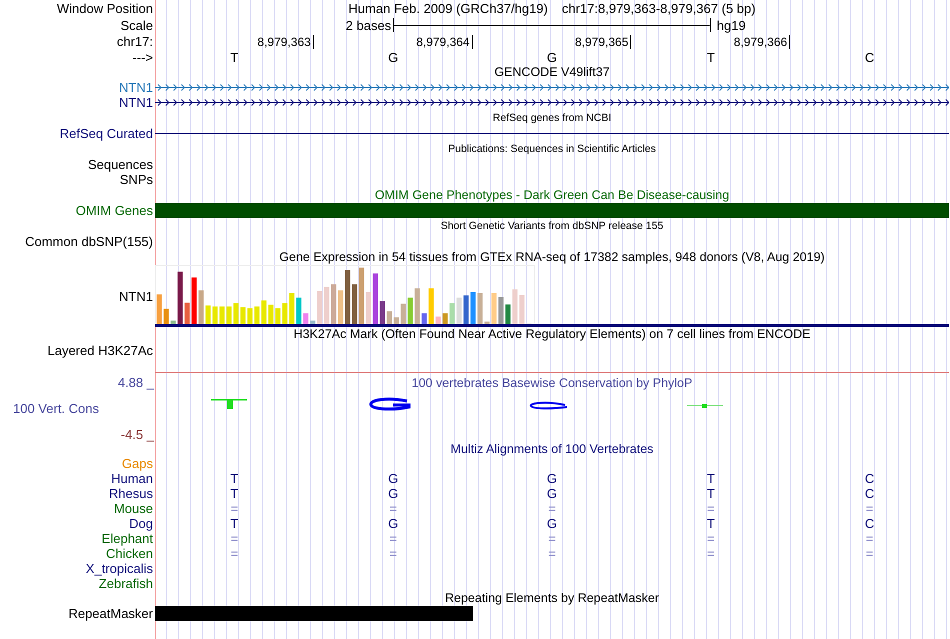 The image size is (950, 639). What do you see at coordinates (552, 102) in the screenshot?
I see `gene-strand-line` at bounding box center [552, 102].